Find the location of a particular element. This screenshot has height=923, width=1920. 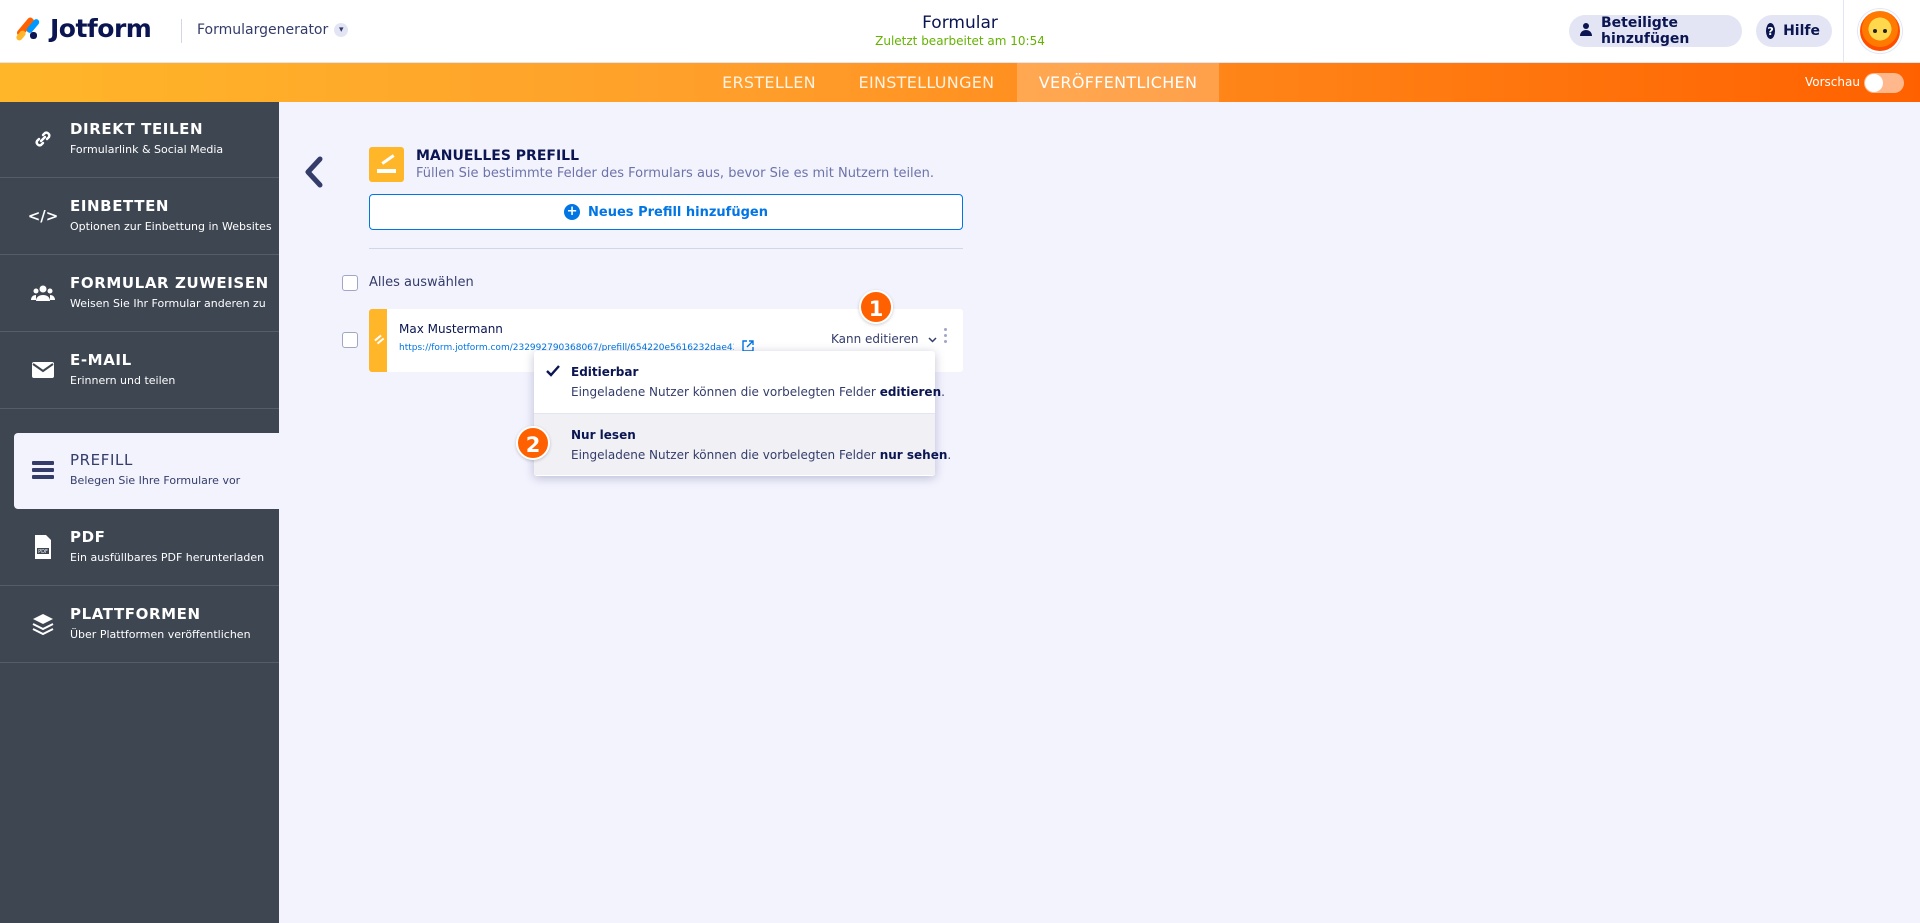

step-marker-1: 1 is located at coordinates (876, 307).